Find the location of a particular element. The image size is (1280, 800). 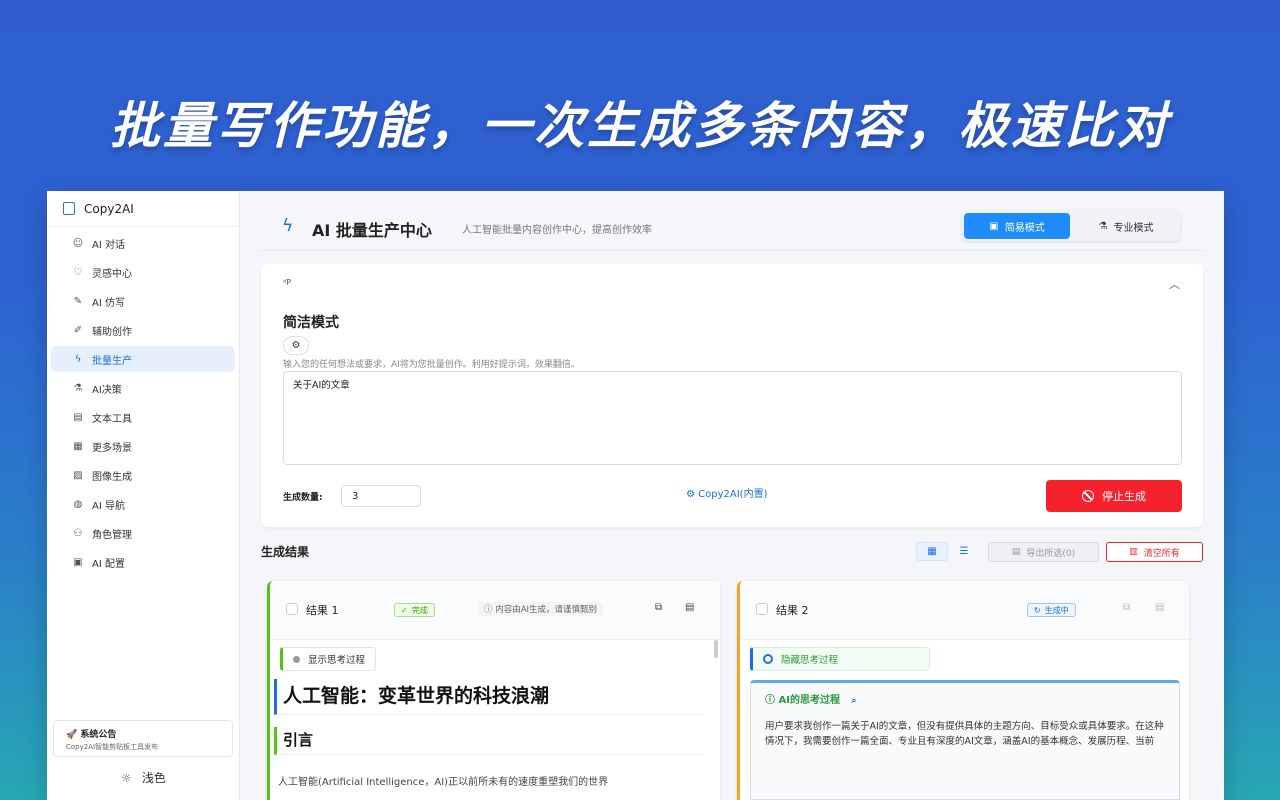

sidebar-item: ♡ 灵感中心 is located at coordinates (143, 272).